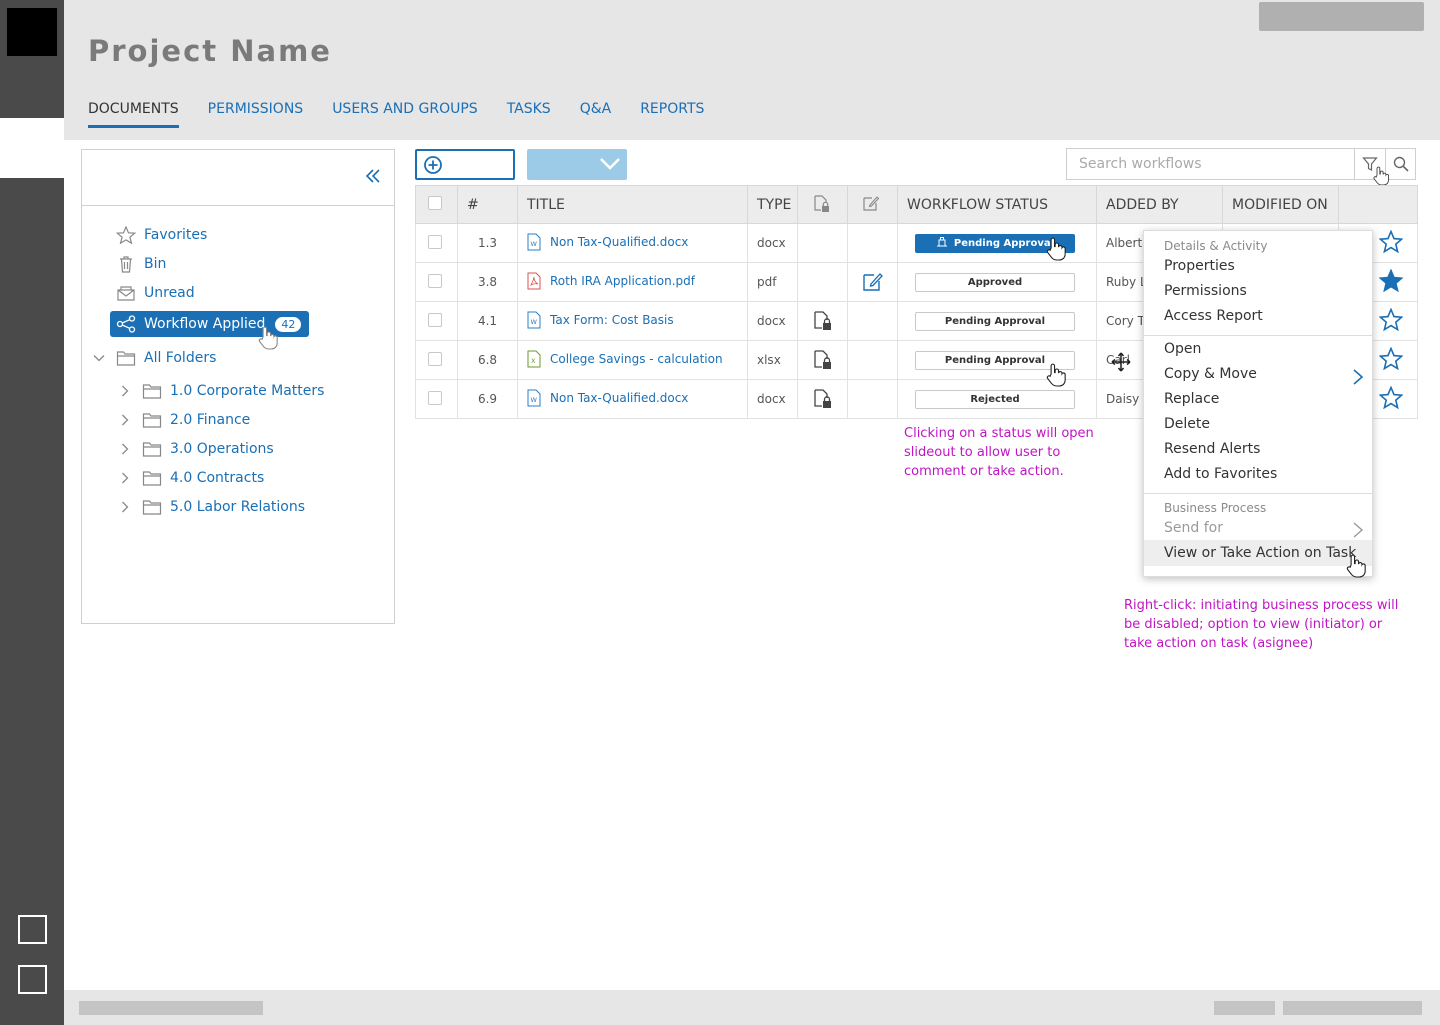 This screenshot has width=1440, height=1025. I want to click on menu-item-view-task: View or Take Action on Task, so click(1260, 553).